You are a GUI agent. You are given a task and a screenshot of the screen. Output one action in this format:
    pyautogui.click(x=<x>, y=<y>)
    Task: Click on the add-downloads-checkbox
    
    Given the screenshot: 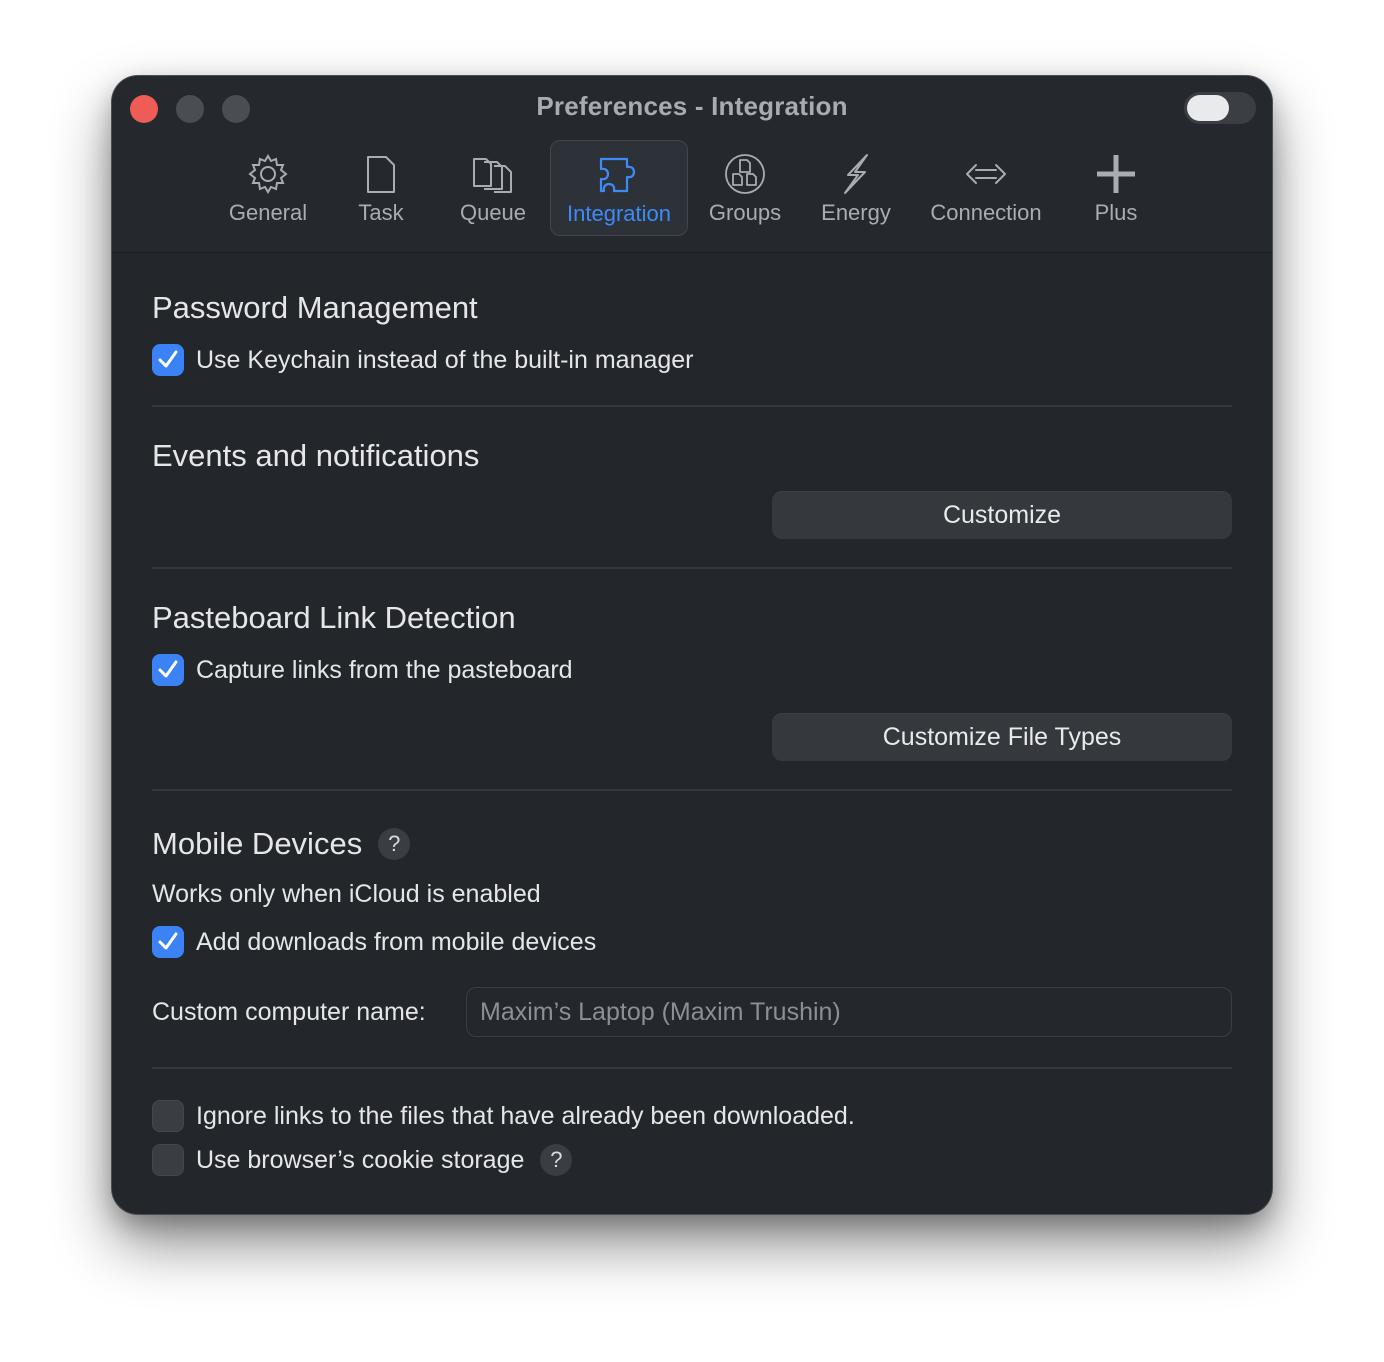 What is the action you would take?
    pyautogui.click(x=168, y=942)
    